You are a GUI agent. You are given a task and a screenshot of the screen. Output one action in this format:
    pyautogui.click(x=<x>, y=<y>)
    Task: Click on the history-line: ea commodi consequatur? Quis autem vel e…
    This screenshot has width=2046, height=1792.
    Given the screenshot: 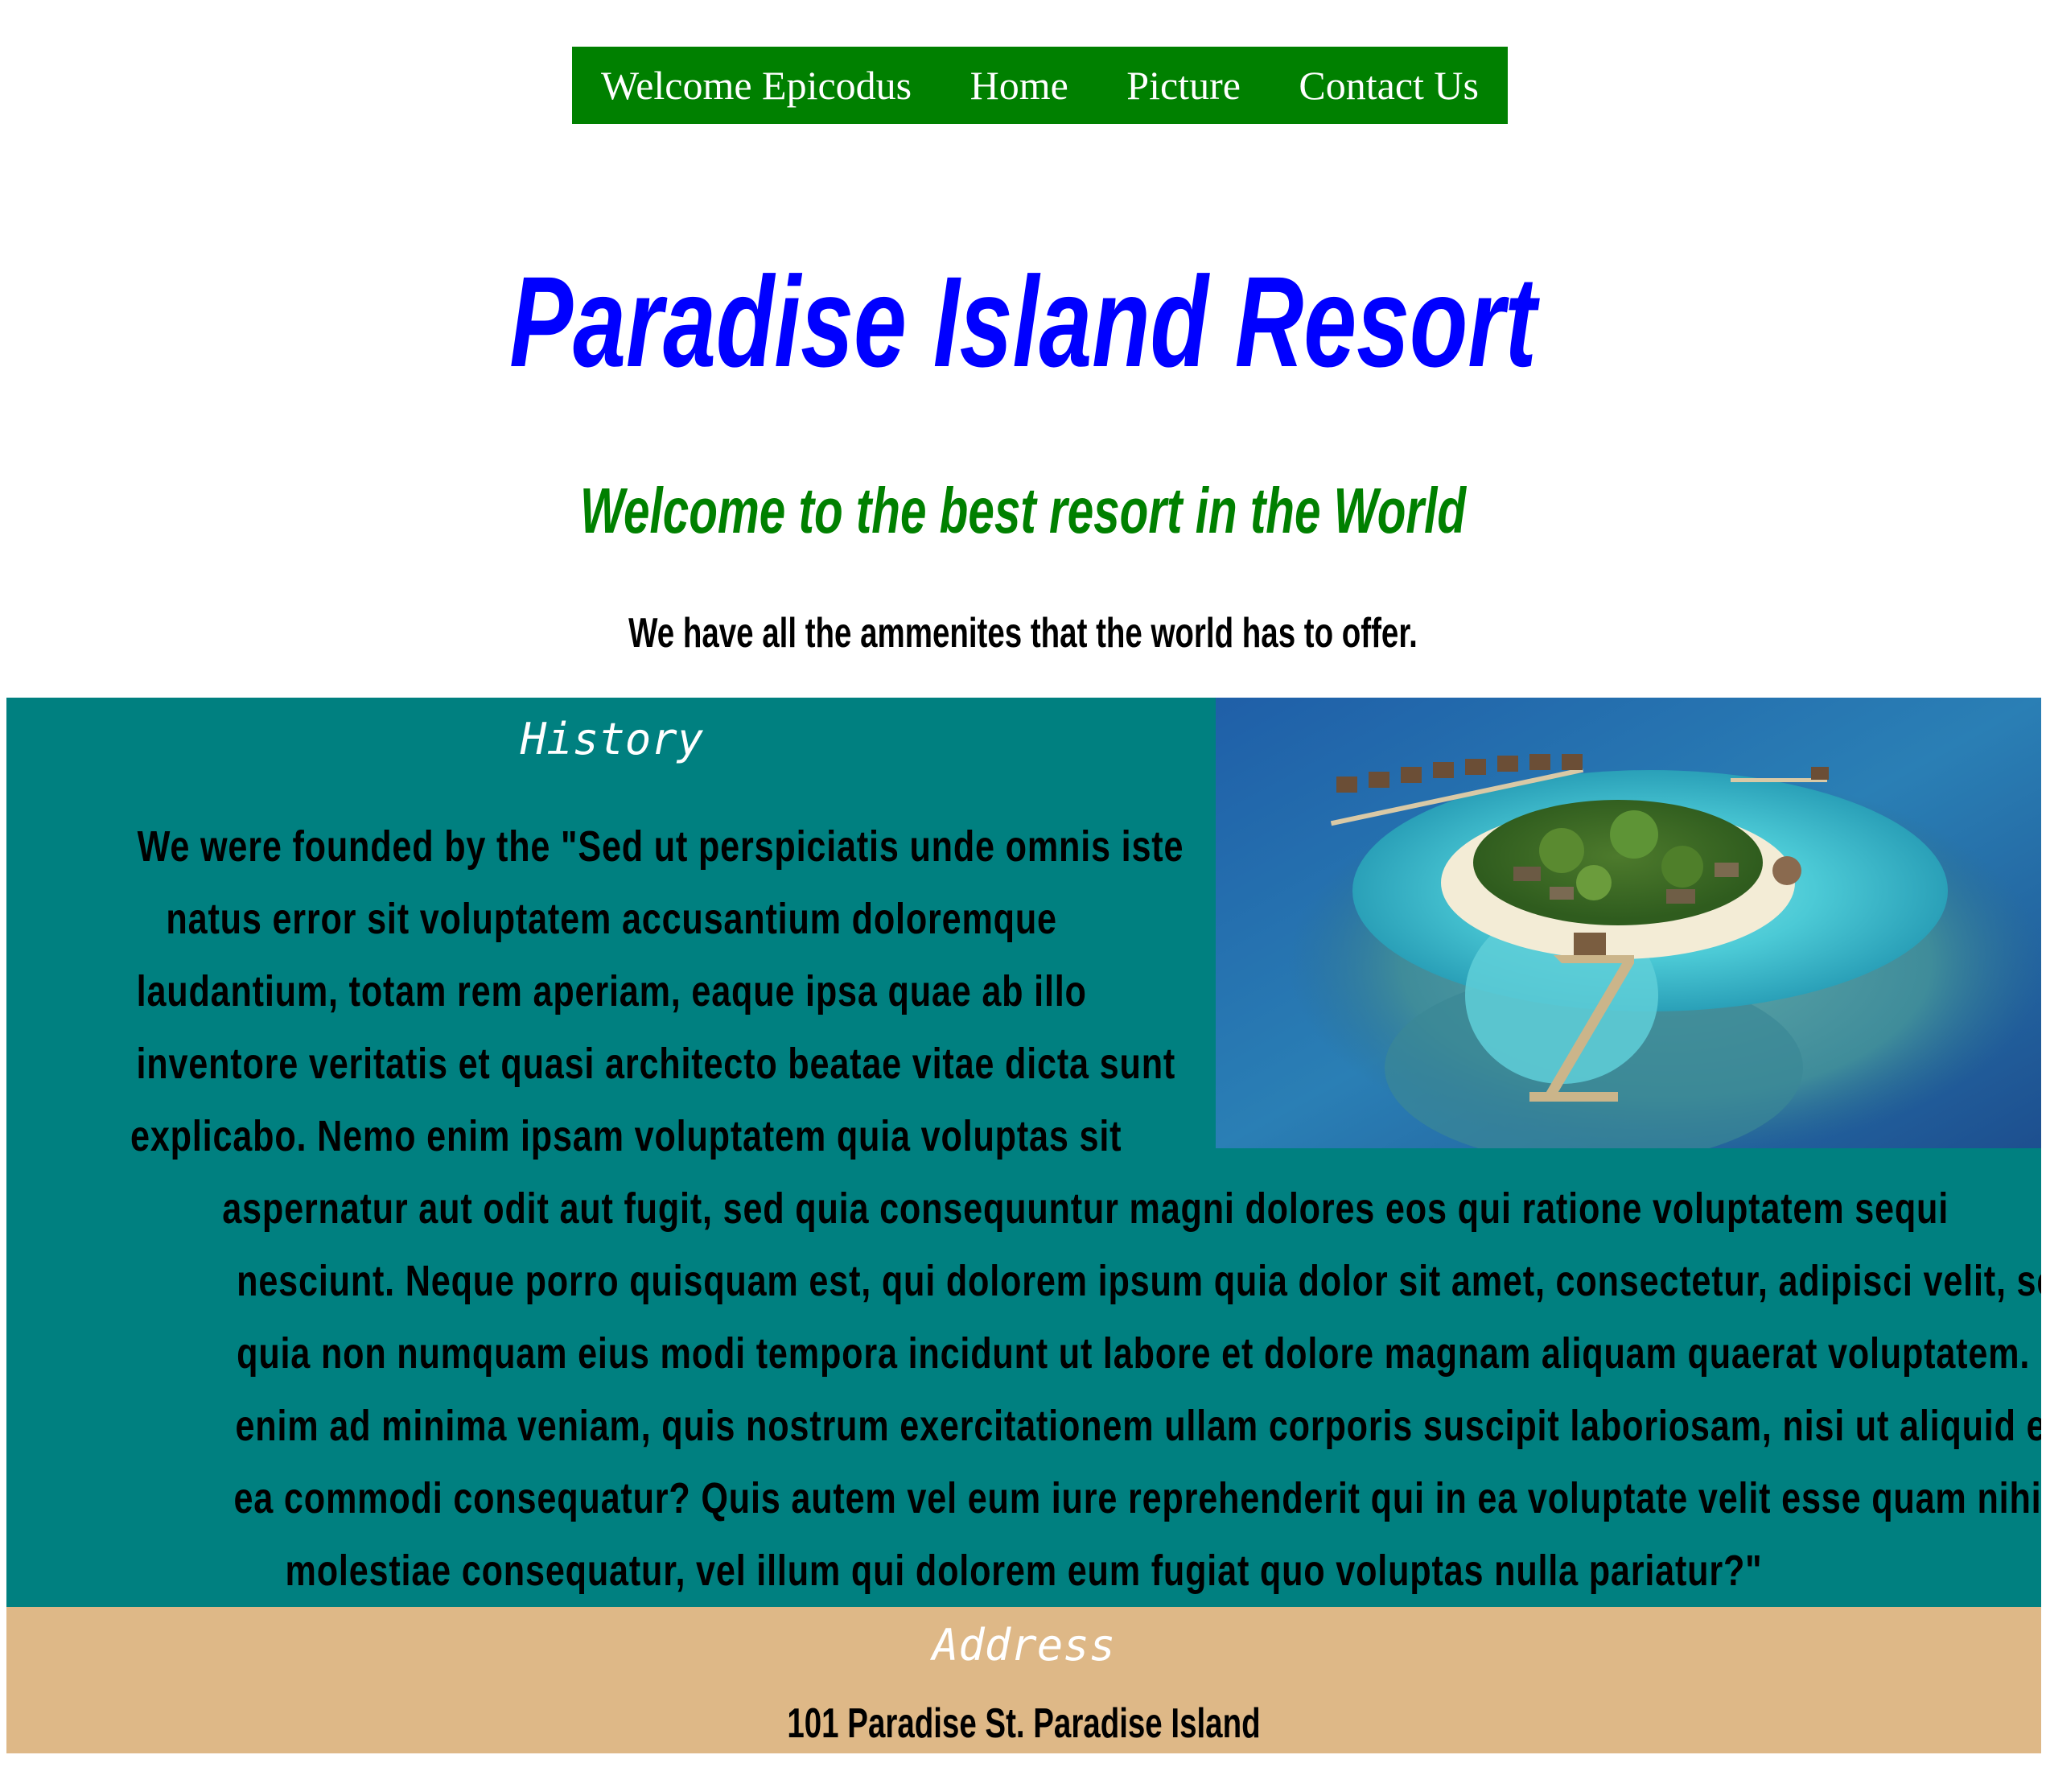 What is the action you would take?
    pyautogui.click(x=1137, y=1498)
    